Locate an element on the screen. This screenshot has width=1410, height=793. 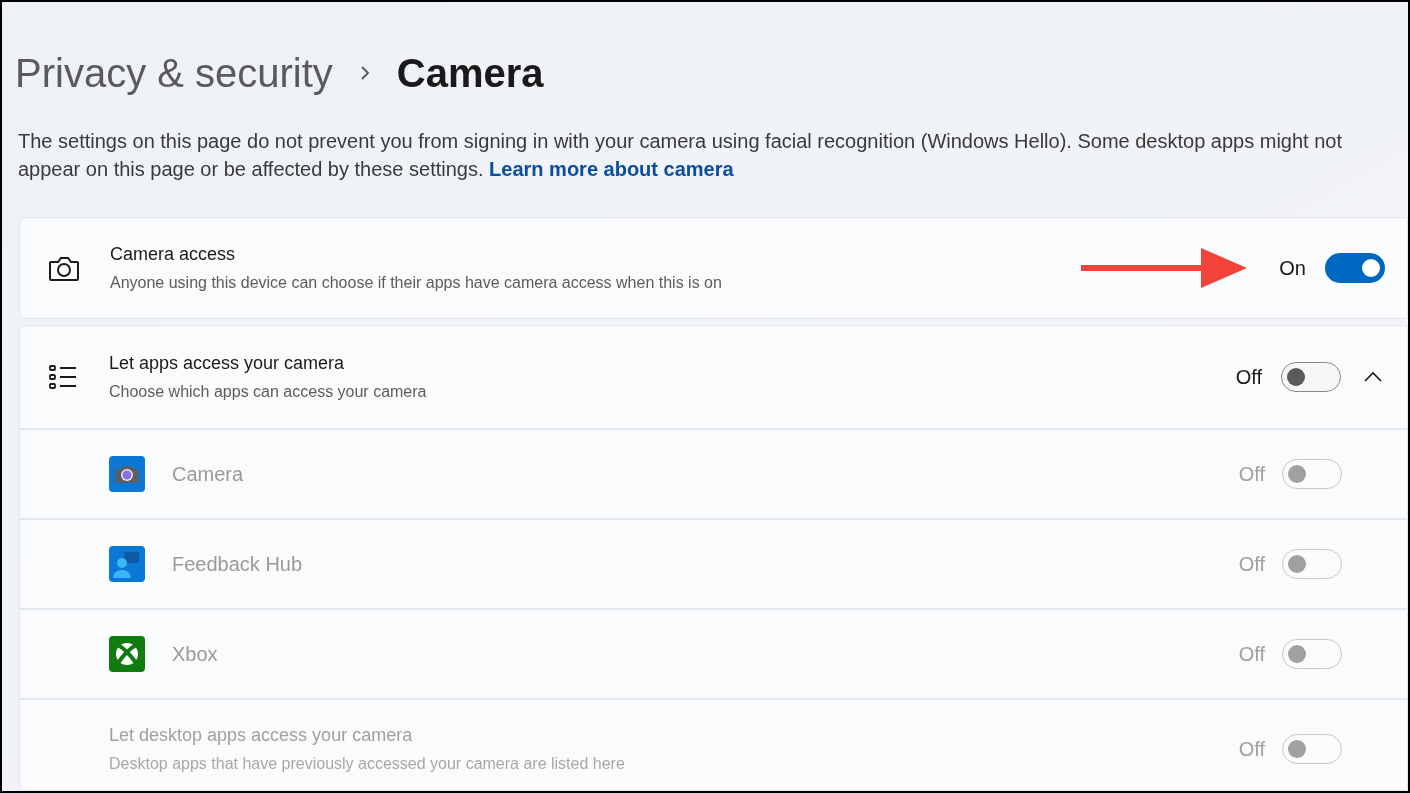
chevron-right-icon is located at coordinates (364, 73).